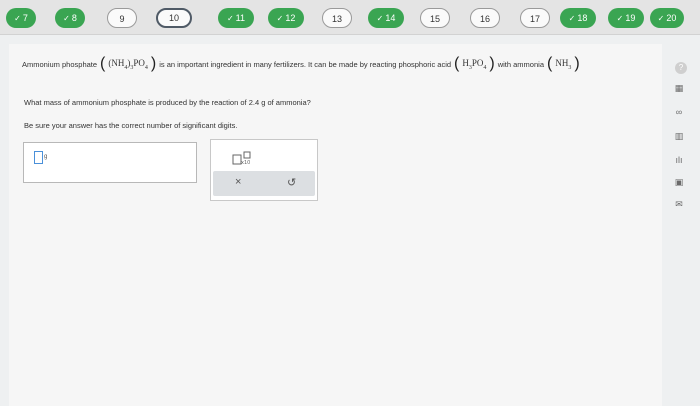 Image resolution: width=700 pixels, height=406 pixels. I want to click on question-20-button: ✓ 20, so click(667, 18).